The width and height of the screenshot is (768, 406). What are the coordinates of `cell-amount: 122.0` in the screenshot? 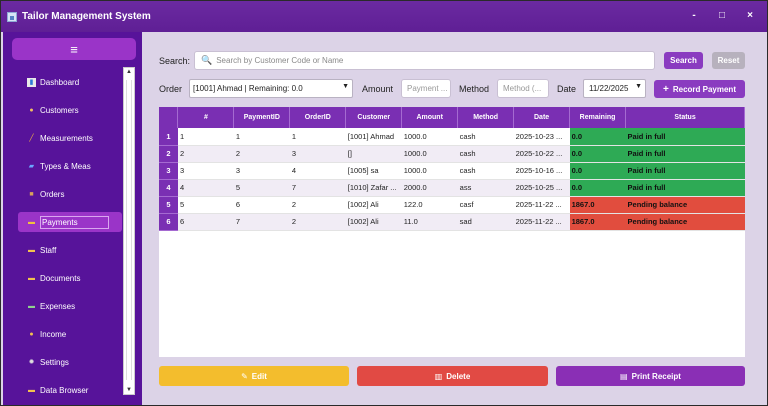 It's located at (429, 205).